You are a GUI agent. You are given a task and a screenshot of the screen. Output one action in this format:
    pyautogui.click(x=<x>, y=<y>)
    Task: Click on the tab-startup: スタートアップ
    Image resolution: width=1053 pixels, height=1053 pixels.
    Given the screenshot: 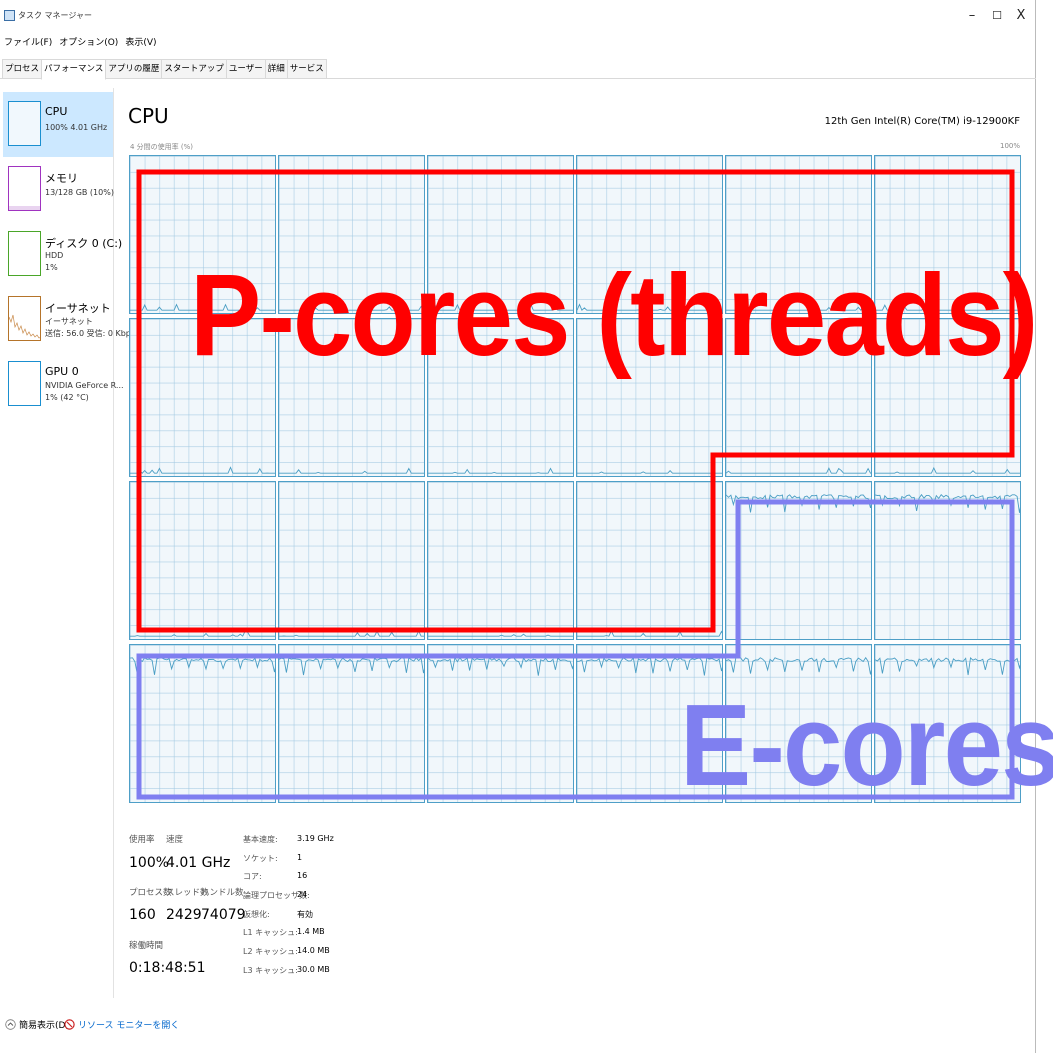 What is the action you would take?
    pyautogui.click(x=194, y=68)
    